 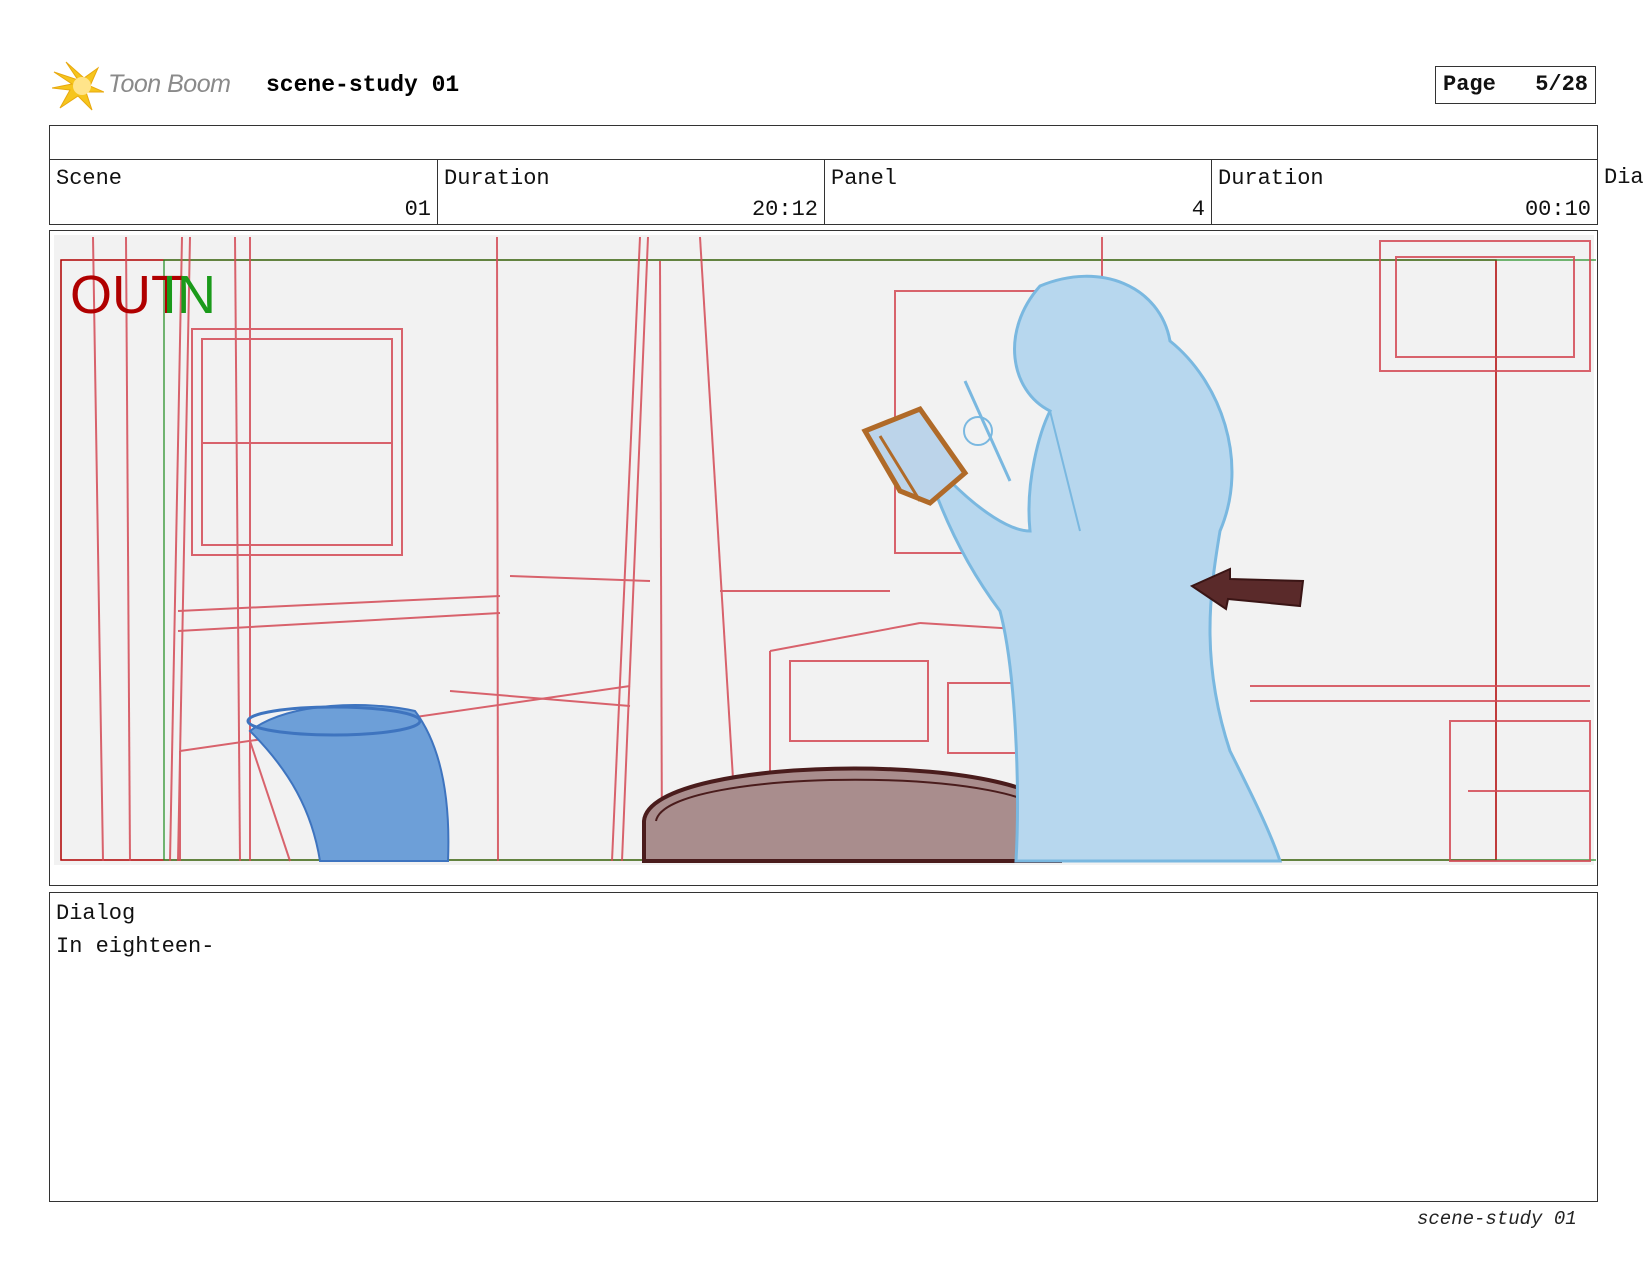 What do you see at coordinates (135, 946) in the screenshot?
I see `dialog-text: In eighteen-` at bounding box center [135, 946].